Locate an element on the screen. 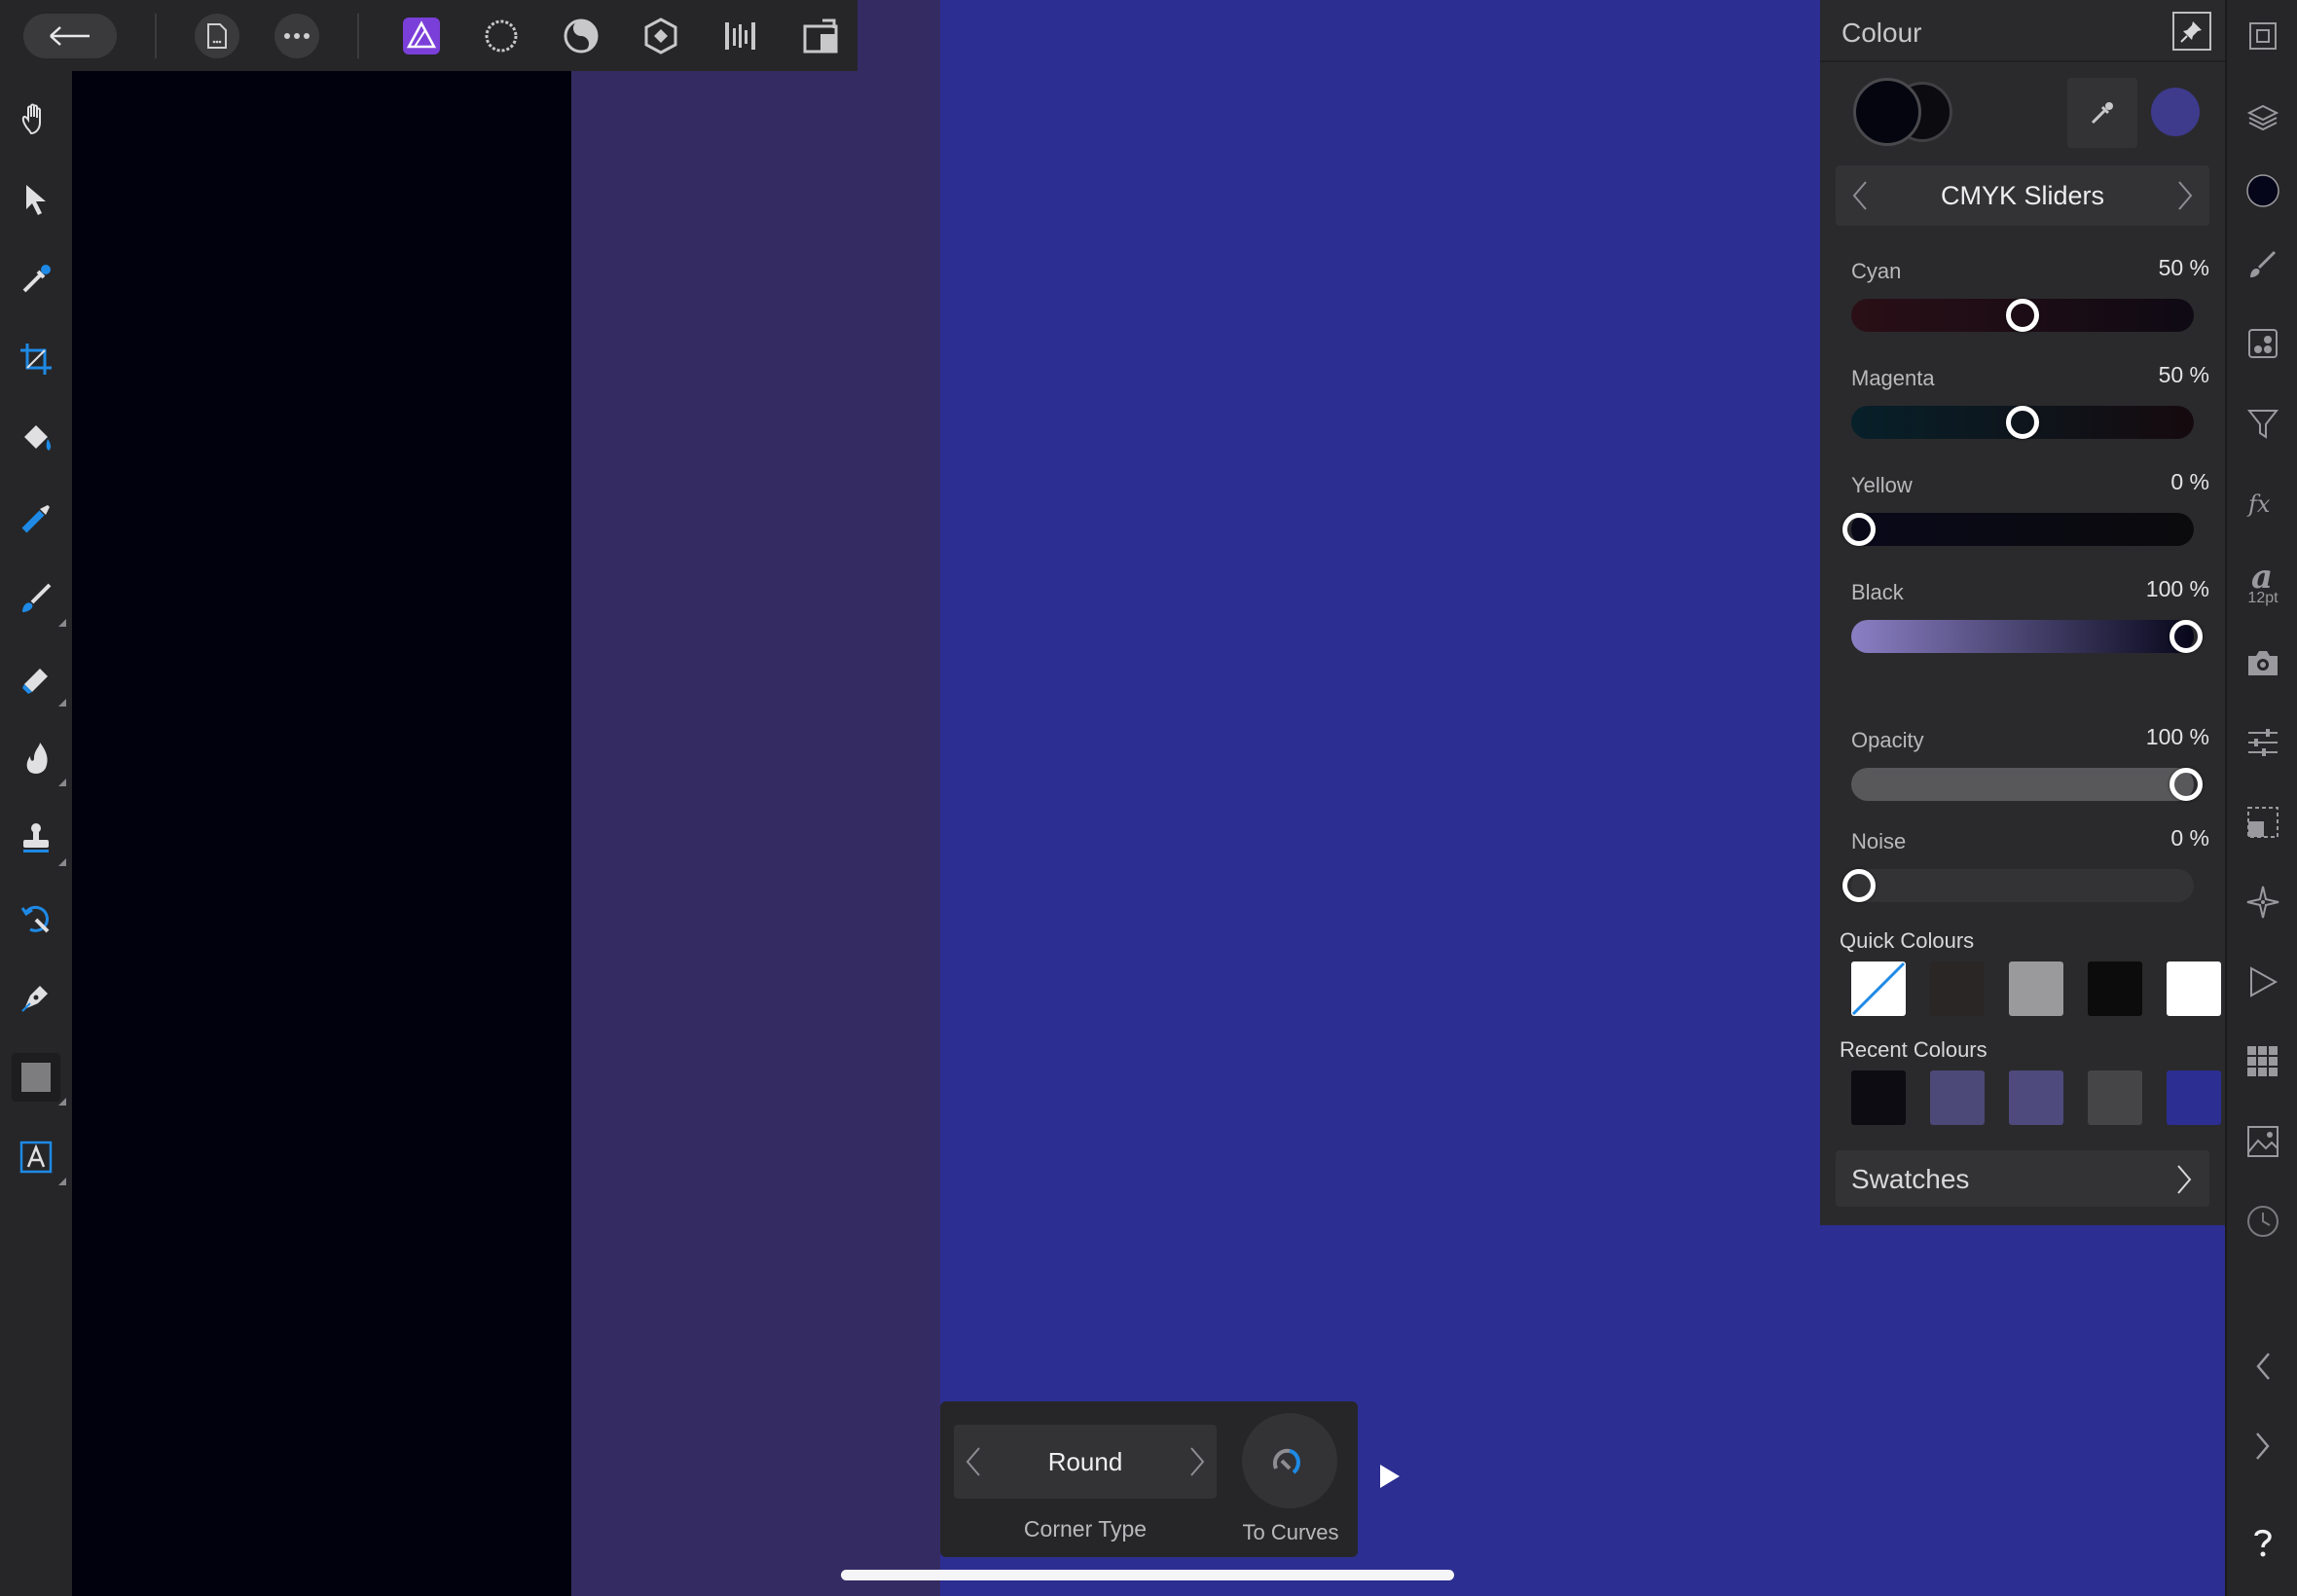  navigator-studio-button is located at coordinates (2263, 36).